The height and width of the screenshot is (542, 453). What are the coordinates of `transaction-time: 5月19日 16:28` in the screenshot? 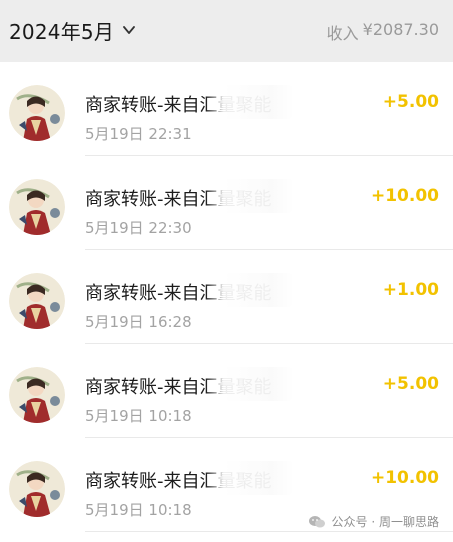 It's located at (138, 322).